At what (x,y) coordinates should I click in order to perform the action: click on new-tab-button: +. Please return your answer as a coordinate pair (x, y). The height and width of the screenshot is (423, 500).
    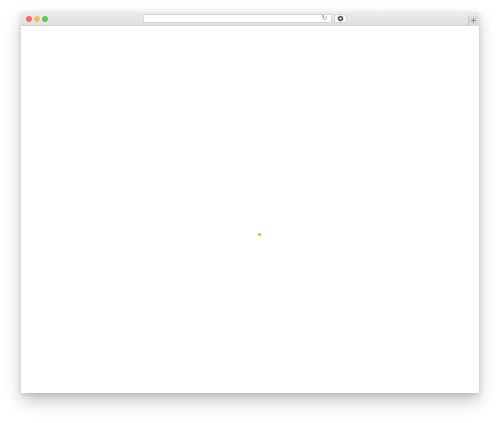
    Looking at the image, I should click on (473, 21).